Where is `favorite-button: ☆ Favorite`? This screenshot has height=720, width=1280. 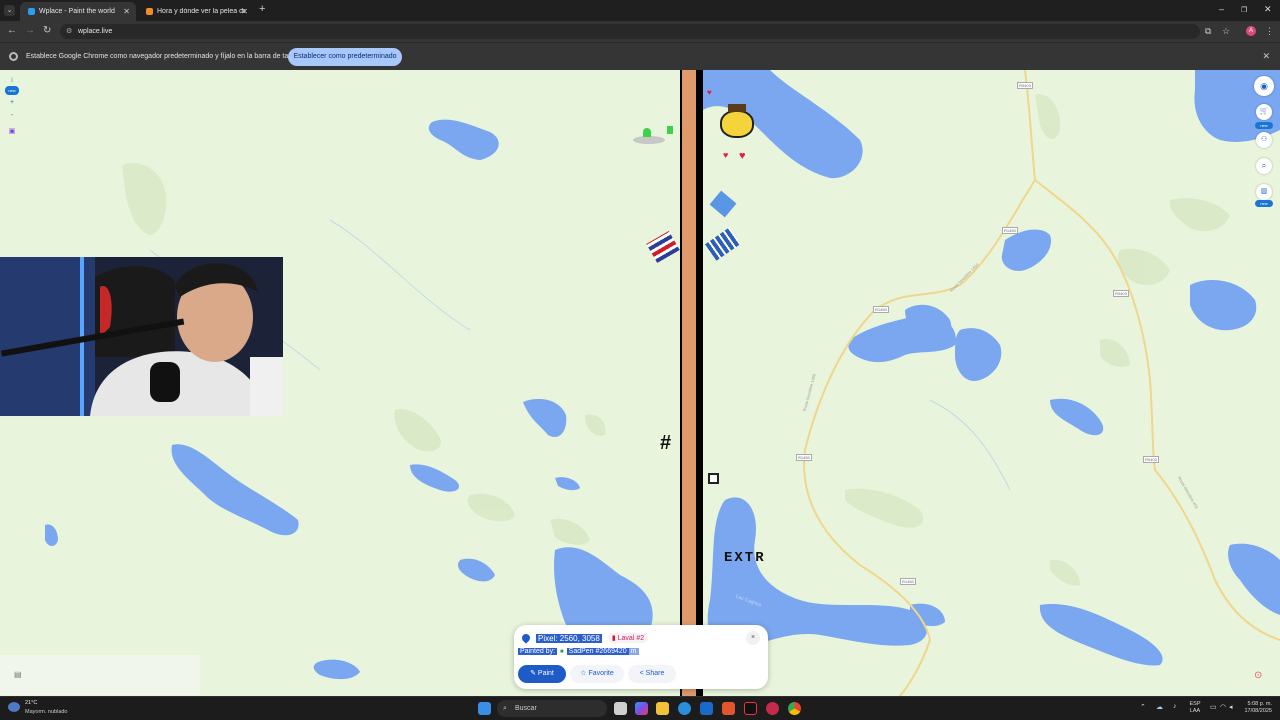
favorite-button: ☆ Favorite is located at coordinates (597, 674).